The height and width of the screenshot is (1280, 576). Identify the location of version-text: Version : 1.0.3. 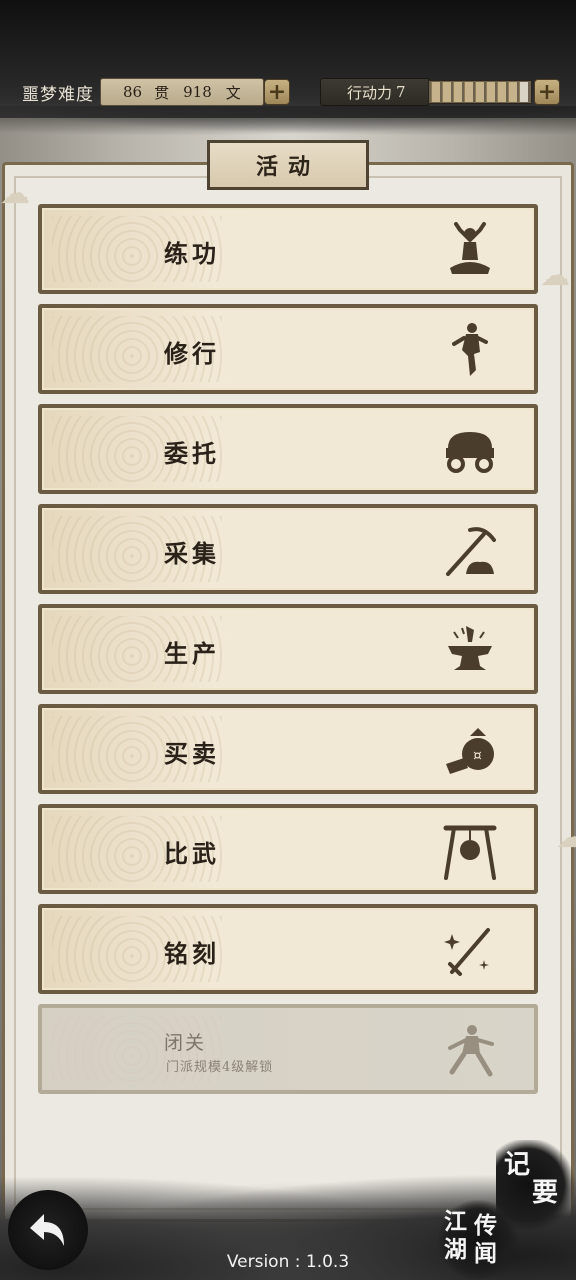
(288, 1262).